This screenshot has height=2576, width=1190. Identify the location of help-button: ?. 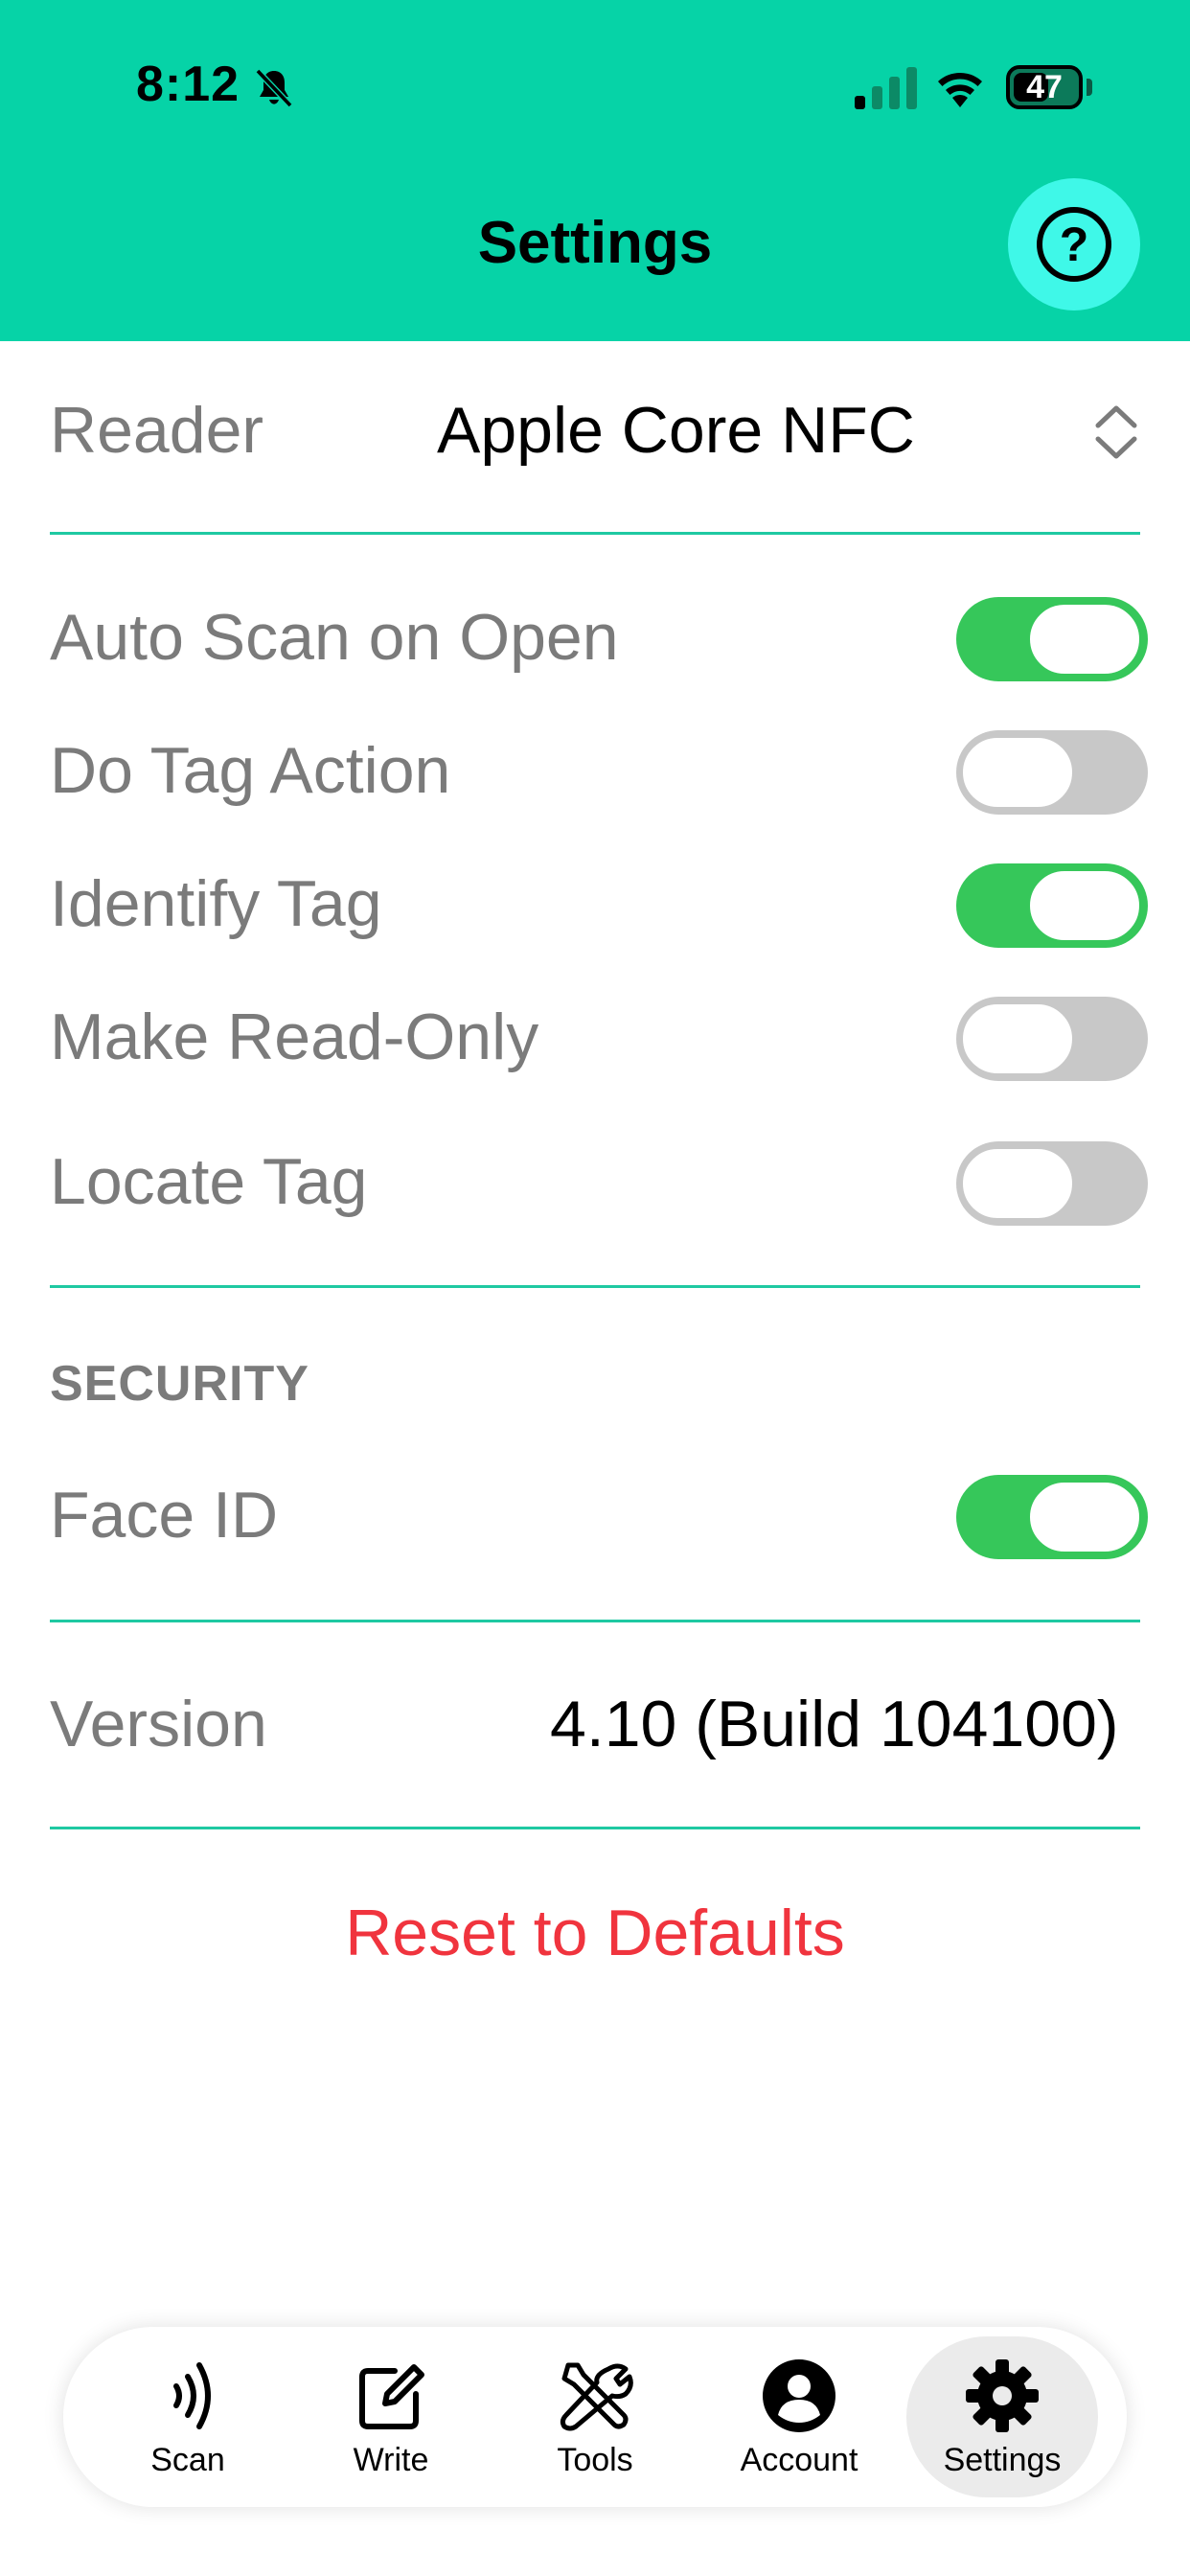
(1074, 244).